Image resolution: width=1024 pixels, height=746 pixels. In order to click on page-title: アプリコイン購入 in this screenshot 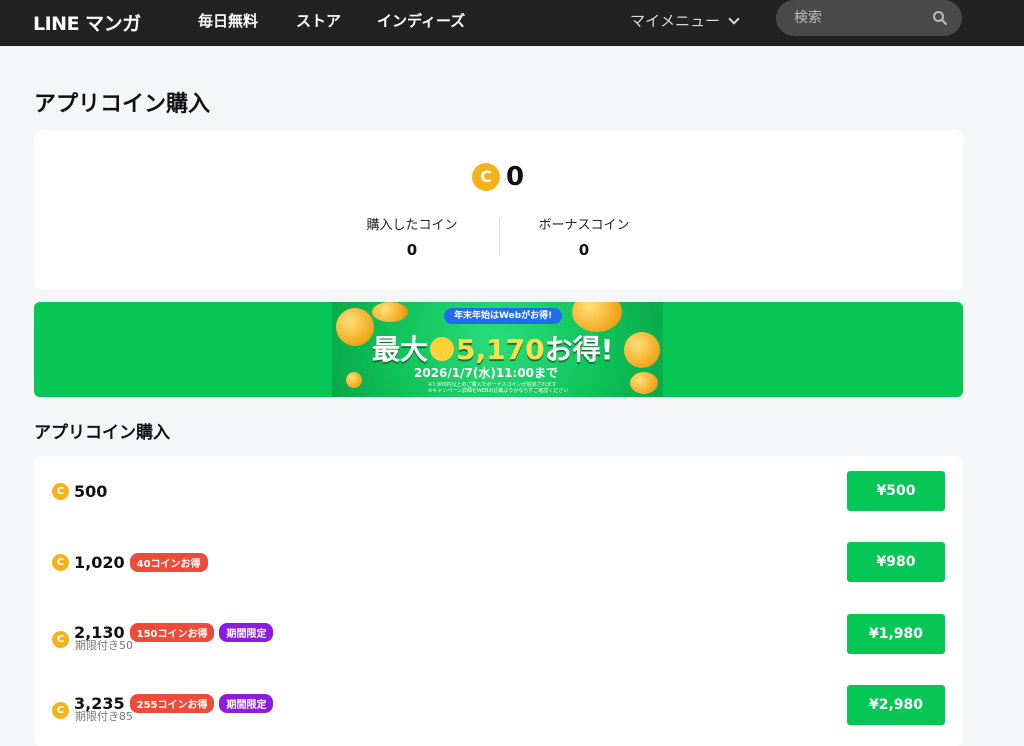, I will do `click(122, 104)`.